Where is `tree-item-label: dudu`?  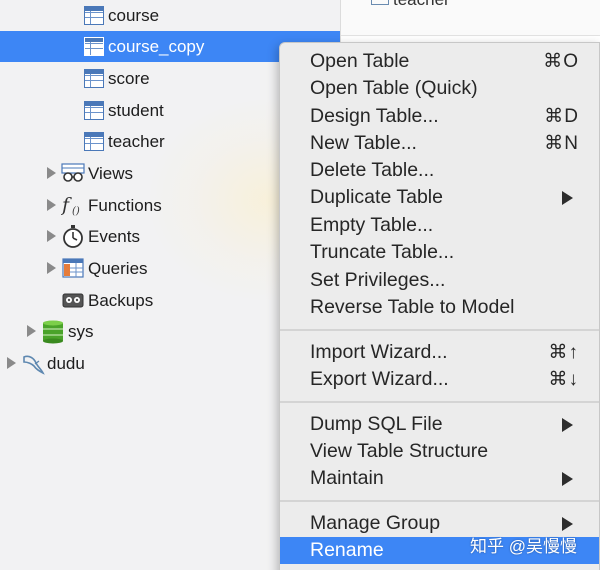 tree-item-label: dudu is located at coordinates (66, 363).